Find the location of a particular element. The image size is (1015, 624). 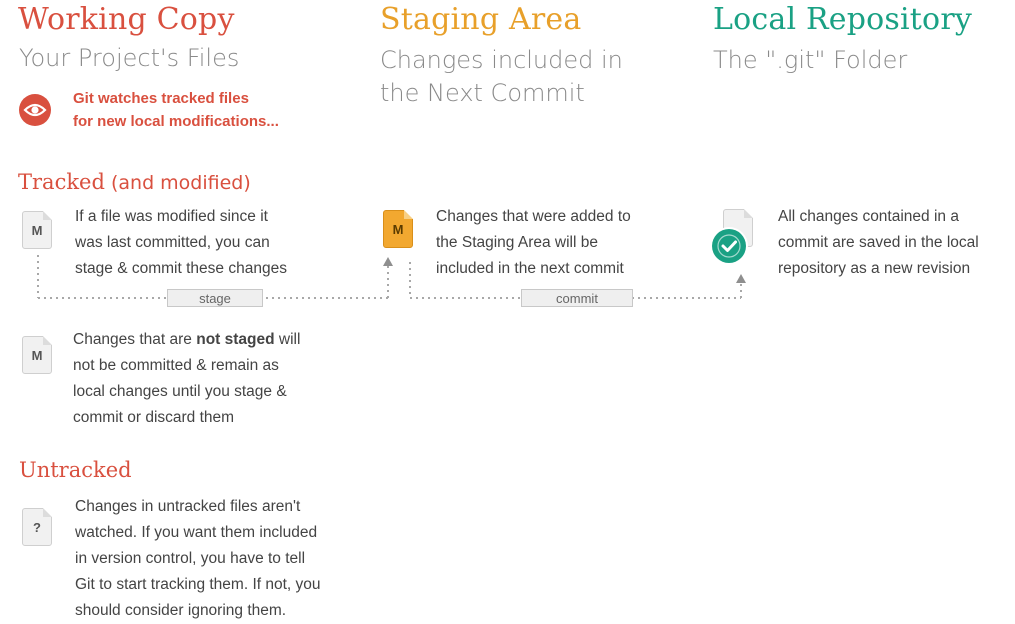

not-staged-bold: not staged is located at coordinates (235, 339).